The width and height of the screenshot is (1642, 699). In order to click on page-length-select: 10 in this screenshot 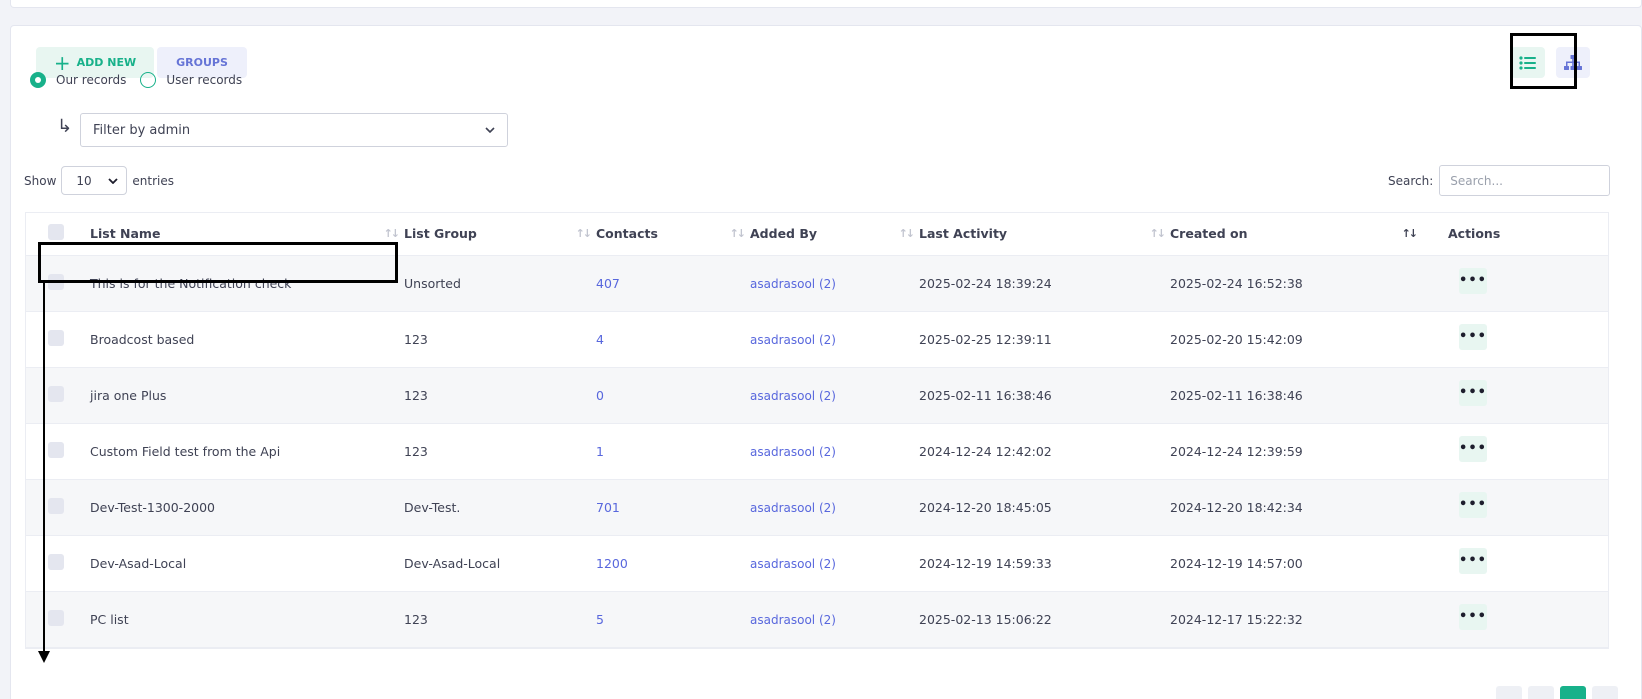, I will do `click(94, 180)`.